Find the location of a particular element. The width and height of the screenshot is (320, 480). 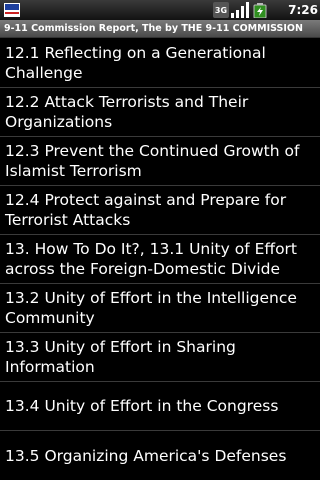

network-3g-icon: 3G is located at coordinates (221, 10).